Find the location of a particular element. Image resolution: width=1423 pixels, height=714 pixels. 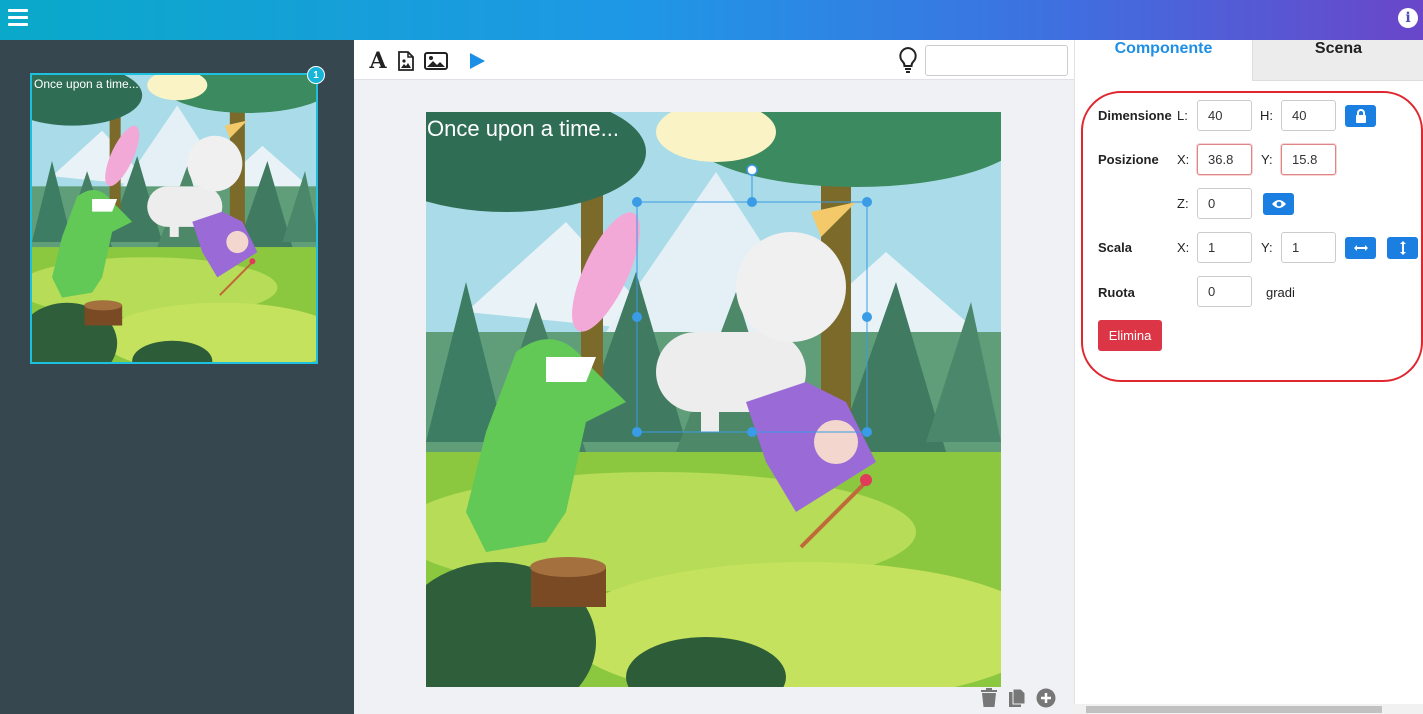

delete-component-button: Elimina is located at coordinates (1130, 335).